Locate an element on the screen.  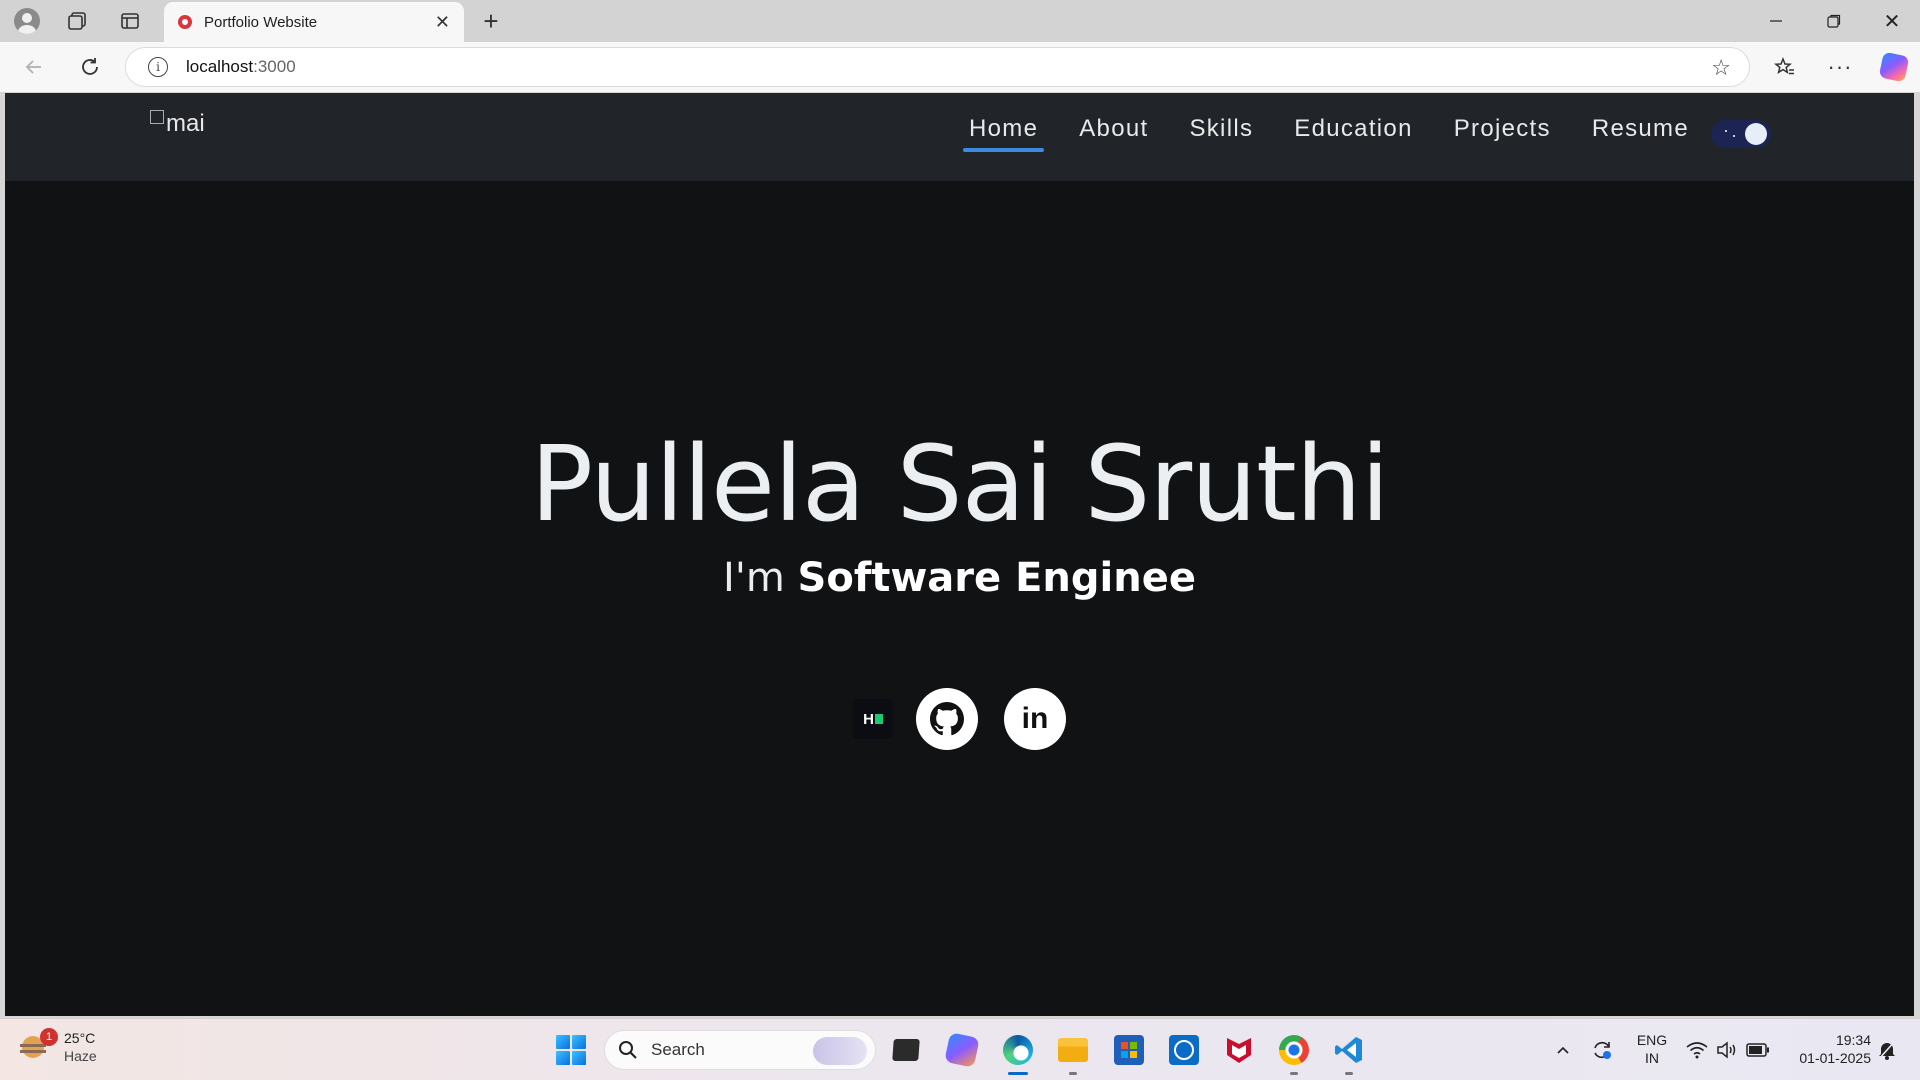
workspaces-icon is located at coordinates (77, 21).